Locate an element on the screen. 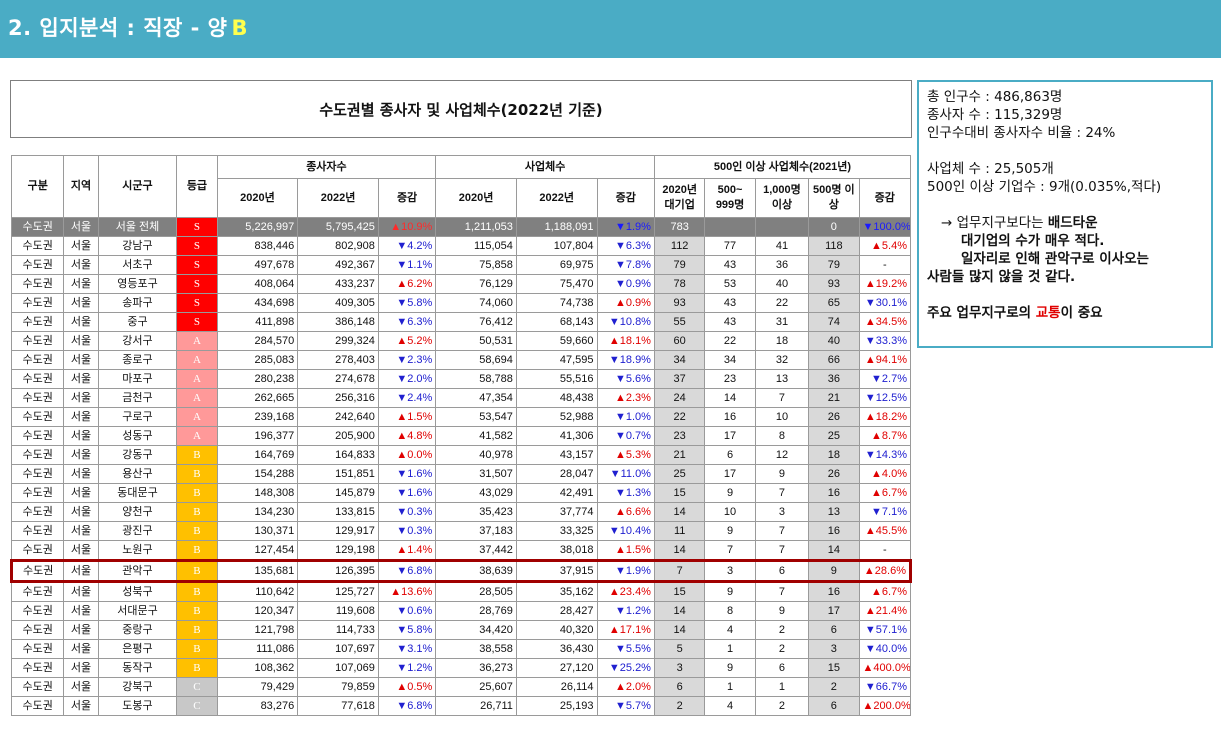 The image size is (1221, 754). note-emphasis: 교통 is located at coordinates (1048, 313).